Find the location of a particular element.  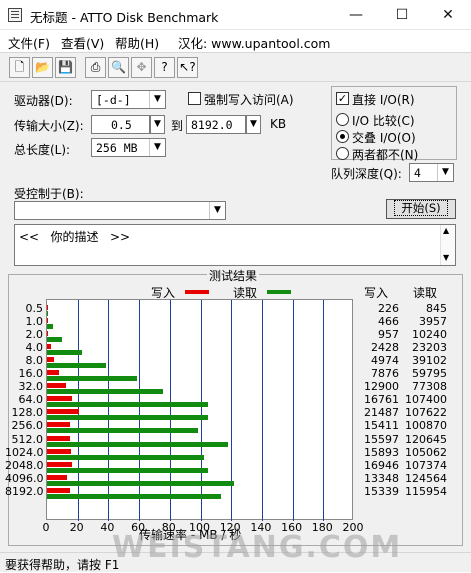

direct-io-checkbox: ✓ is located at coordinates (342, 98).